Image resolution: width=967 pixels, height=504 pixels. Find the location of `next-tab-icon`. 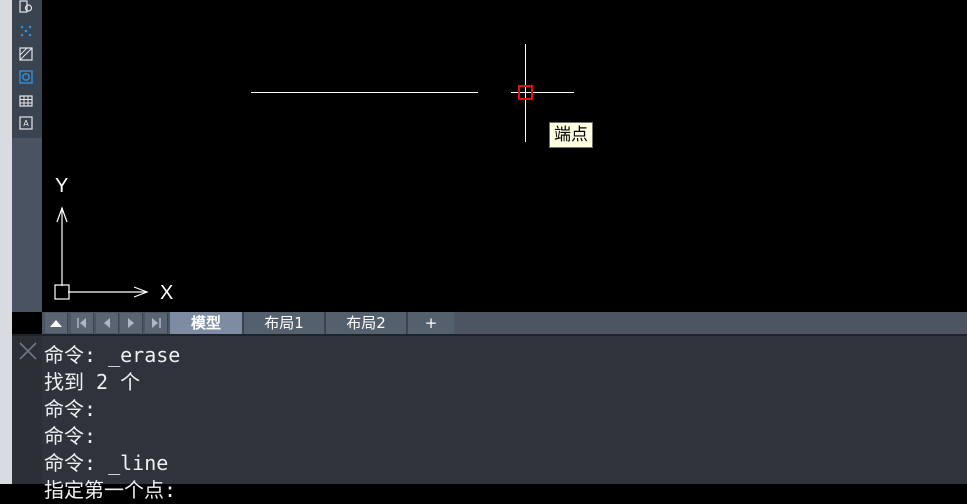

next-tab-icon is located at coordinates (131, 323).